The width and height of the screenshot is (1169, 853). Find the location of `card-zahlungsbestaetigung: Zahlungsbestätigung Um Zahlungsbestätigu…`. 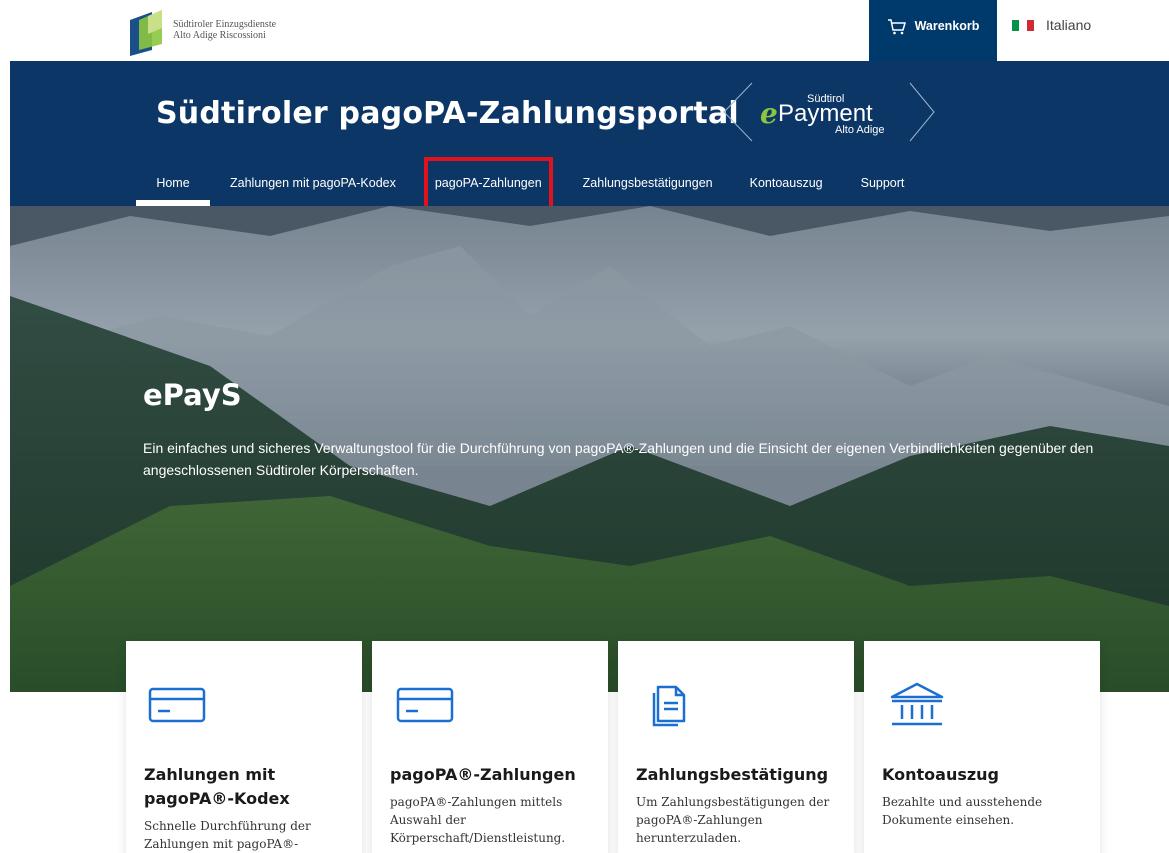

card-zahlungsbestaetigung: Zahlungsbestätigung Um Zahlungsbestätigu… is located at coordinates (736, 747).